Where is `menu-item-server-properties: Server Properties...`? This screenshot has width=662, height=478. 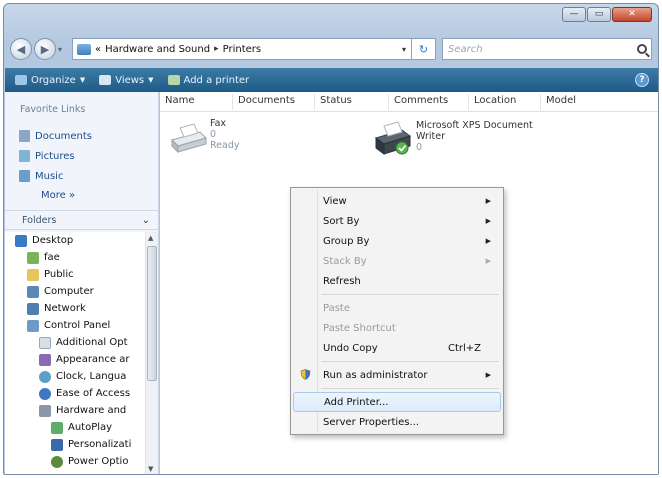 menu-item-server-properties: Server Properties... is located at coordinates (397, 422).